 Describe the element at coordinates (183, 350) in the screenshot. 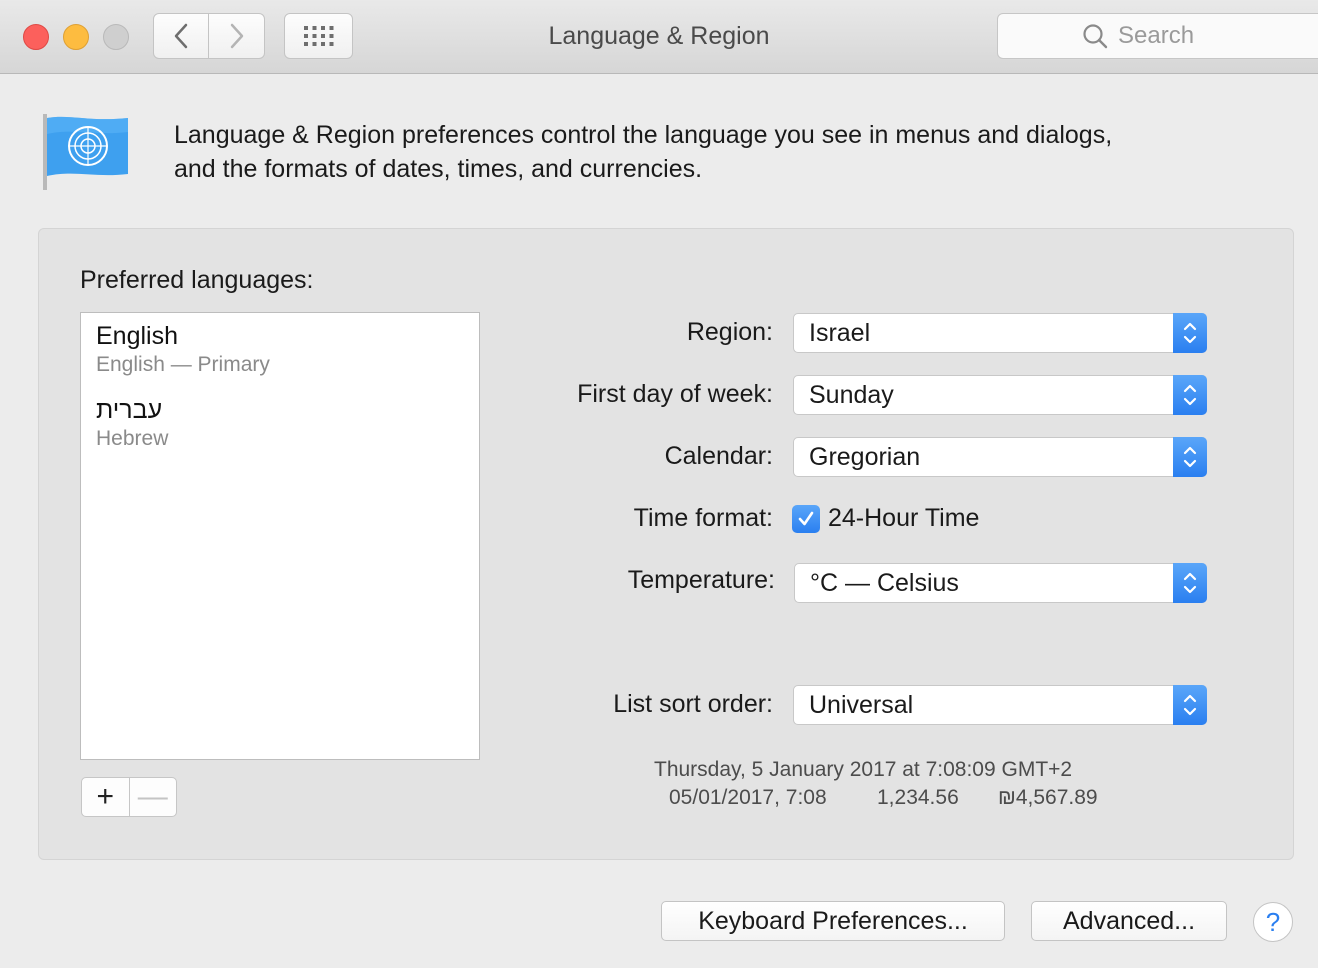

I see `list-item-english: English English — Primary` at that location.